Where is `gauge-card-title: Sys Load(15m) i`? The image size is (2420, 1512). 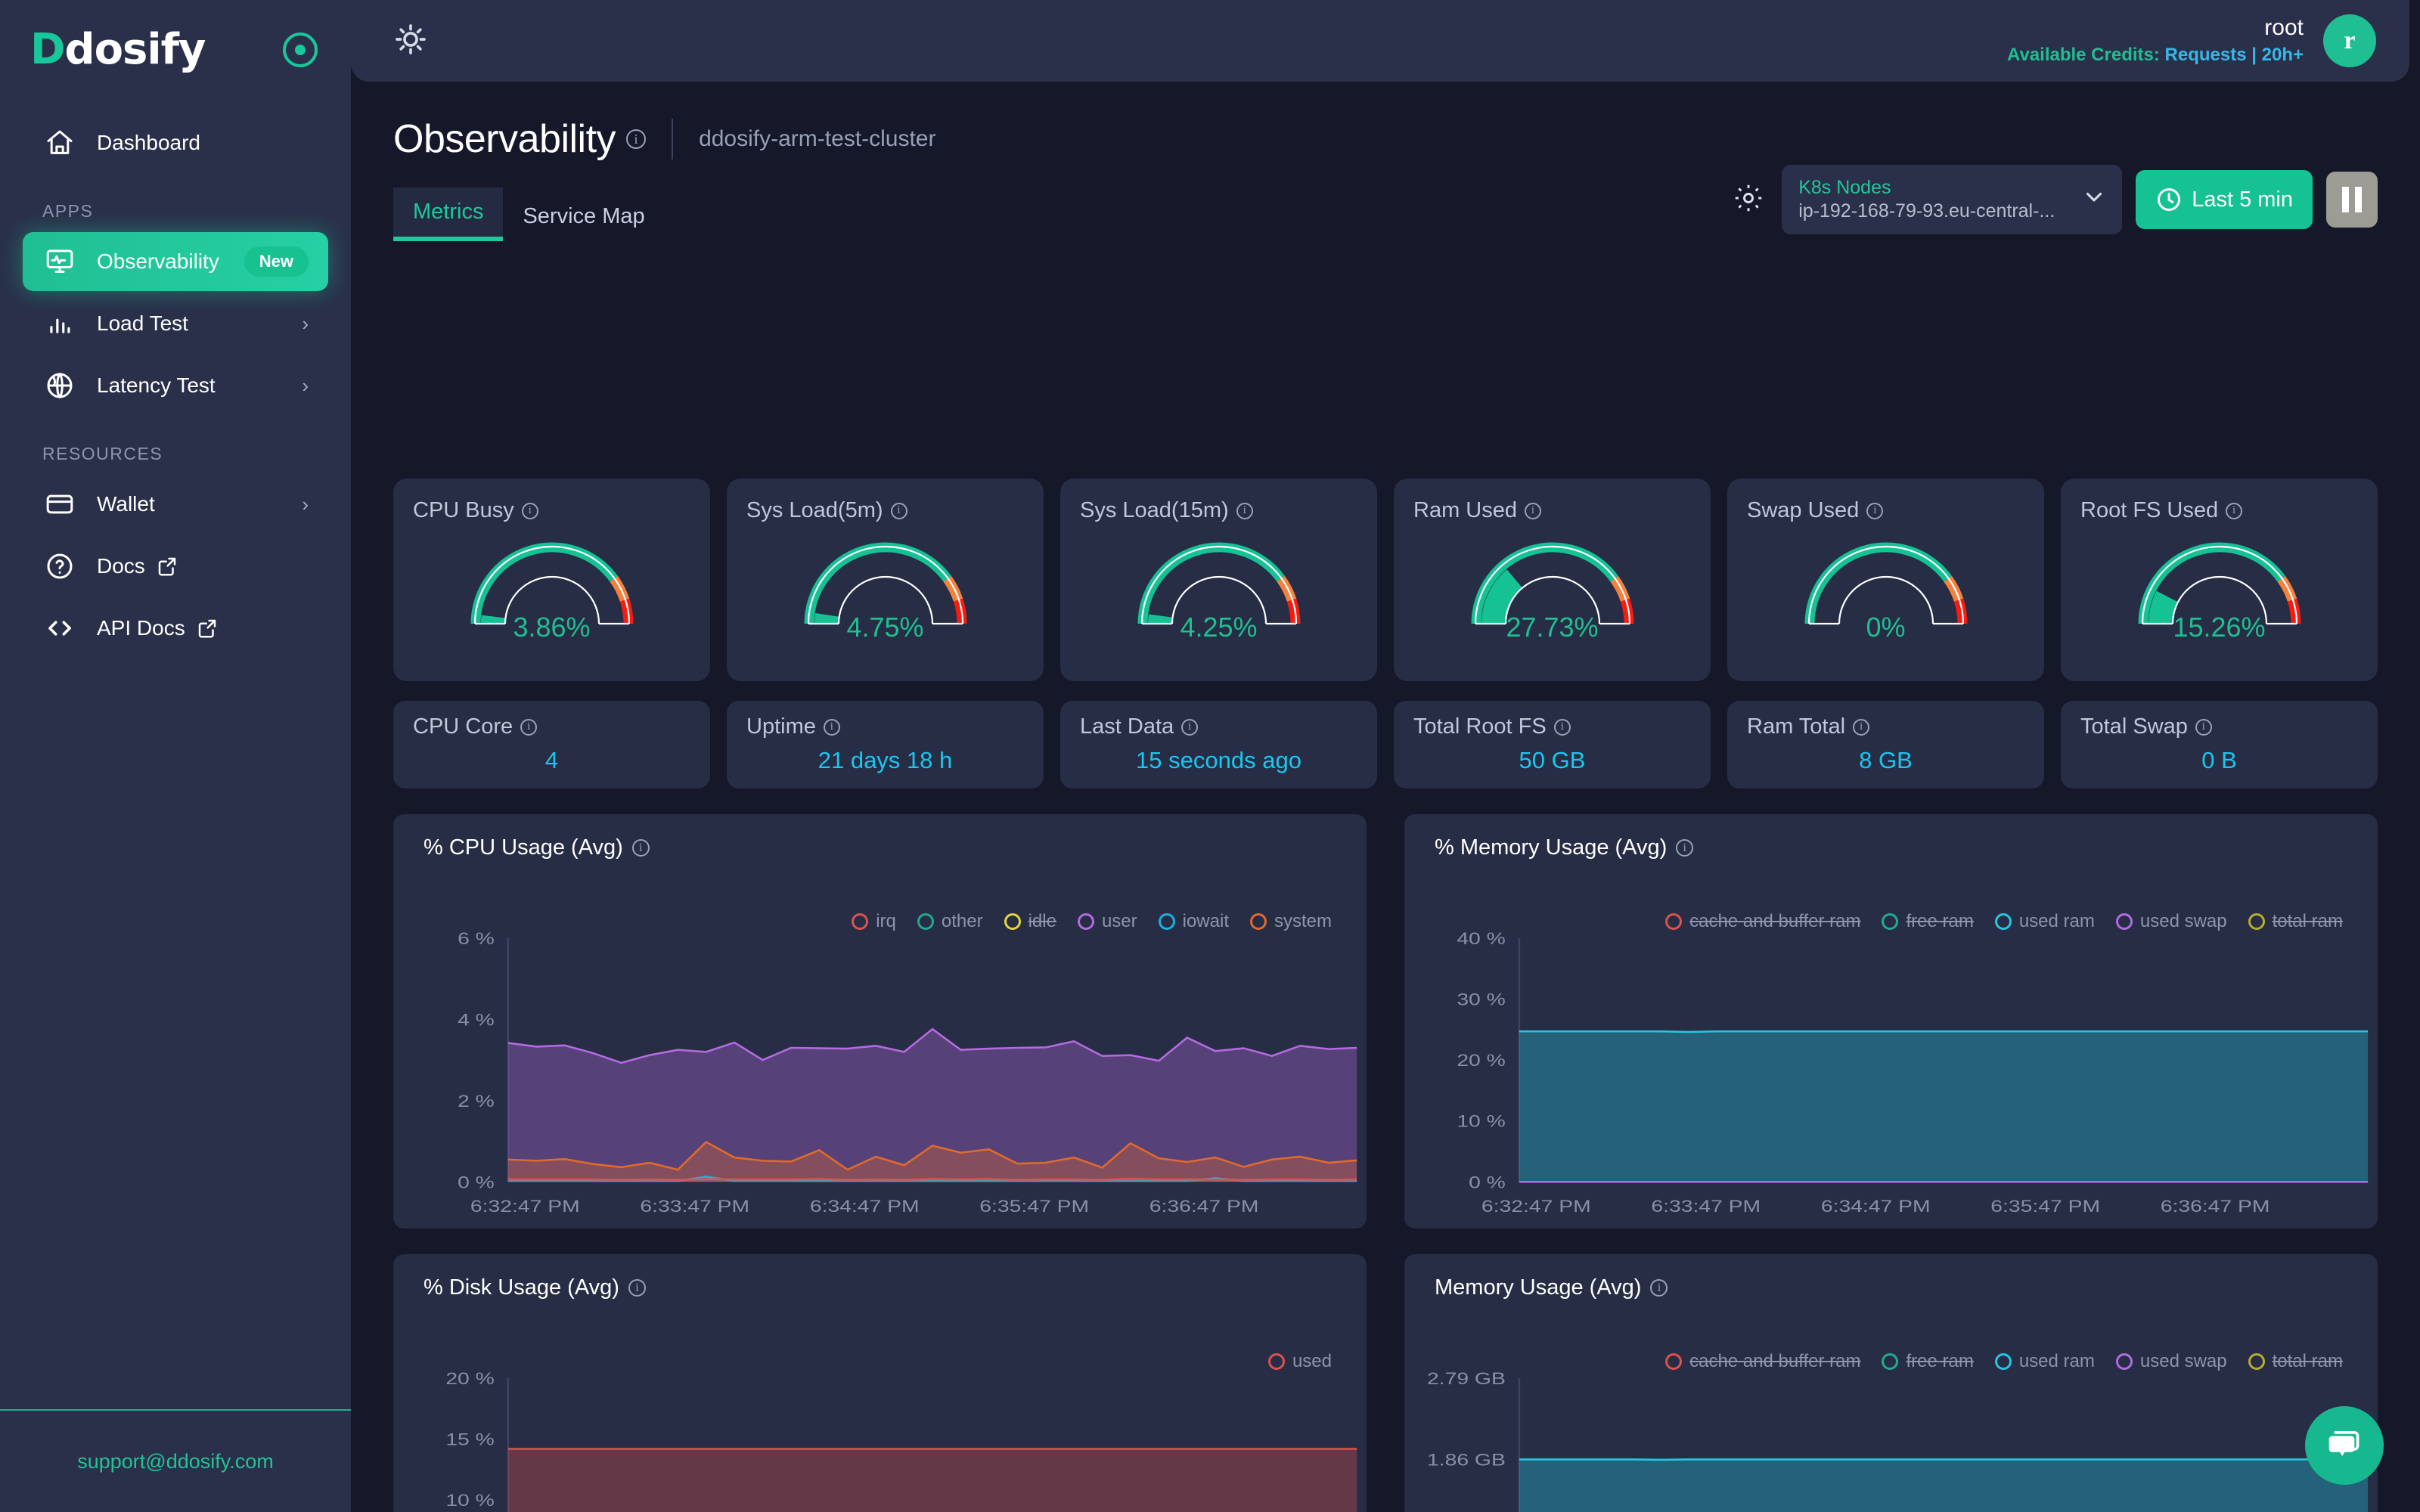
gauge-card-title: Sys Load(15m) i is located at coordinates (1218, 510).